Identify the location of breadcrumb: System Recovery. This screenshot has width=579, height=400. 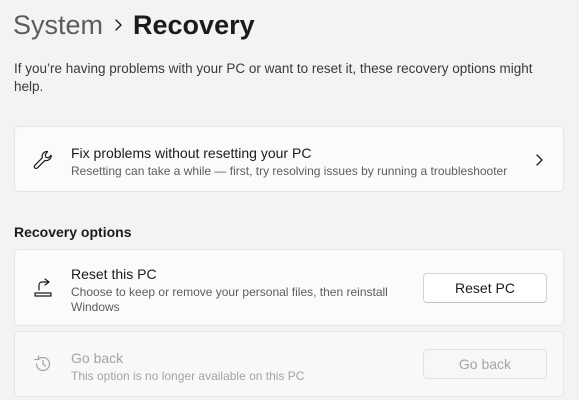
(134, 25).